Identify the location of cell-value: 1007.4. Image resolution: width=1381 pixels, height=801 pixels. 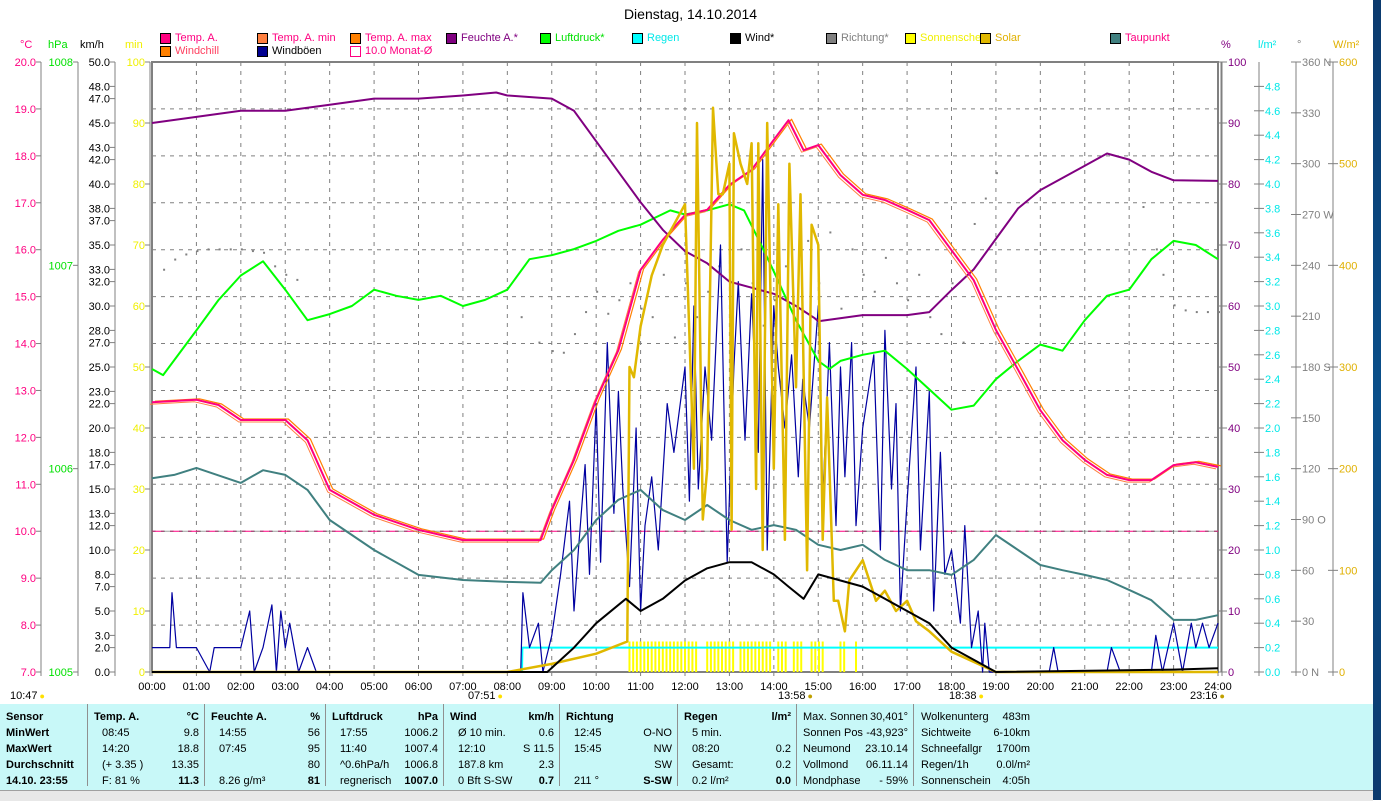
(421, 749).